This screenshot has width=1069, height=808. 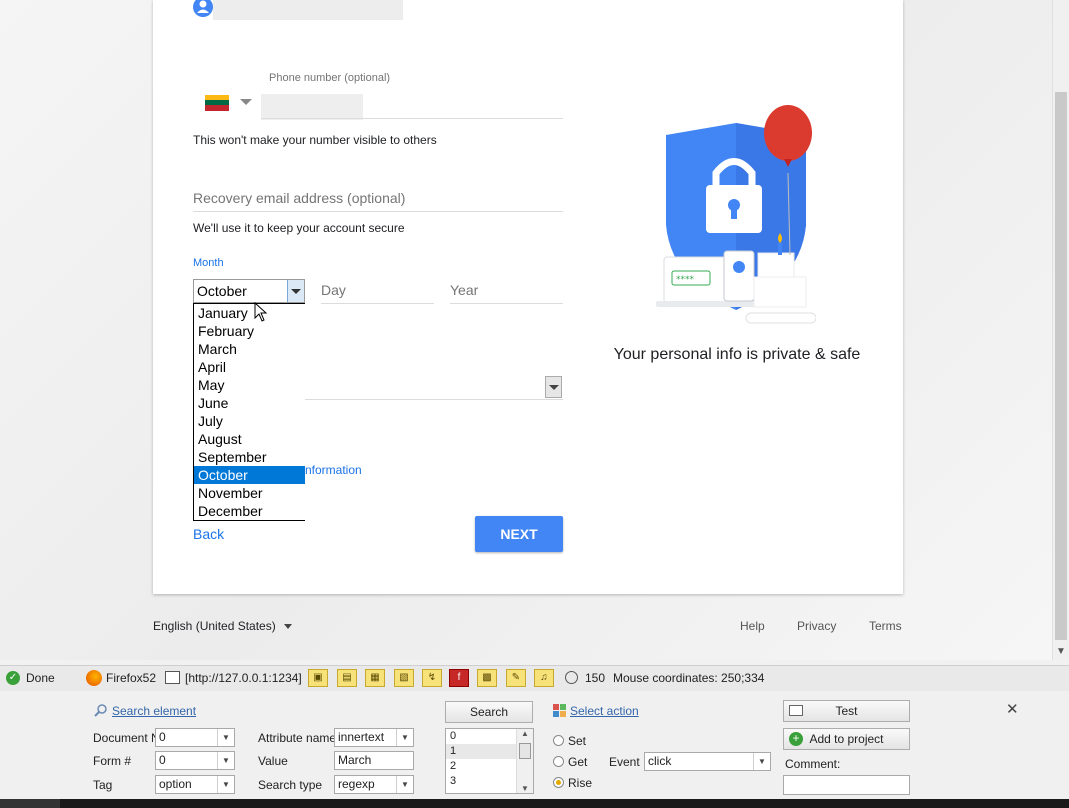 I want to click on why-info-link: nformation, so click(x=333, y=470).